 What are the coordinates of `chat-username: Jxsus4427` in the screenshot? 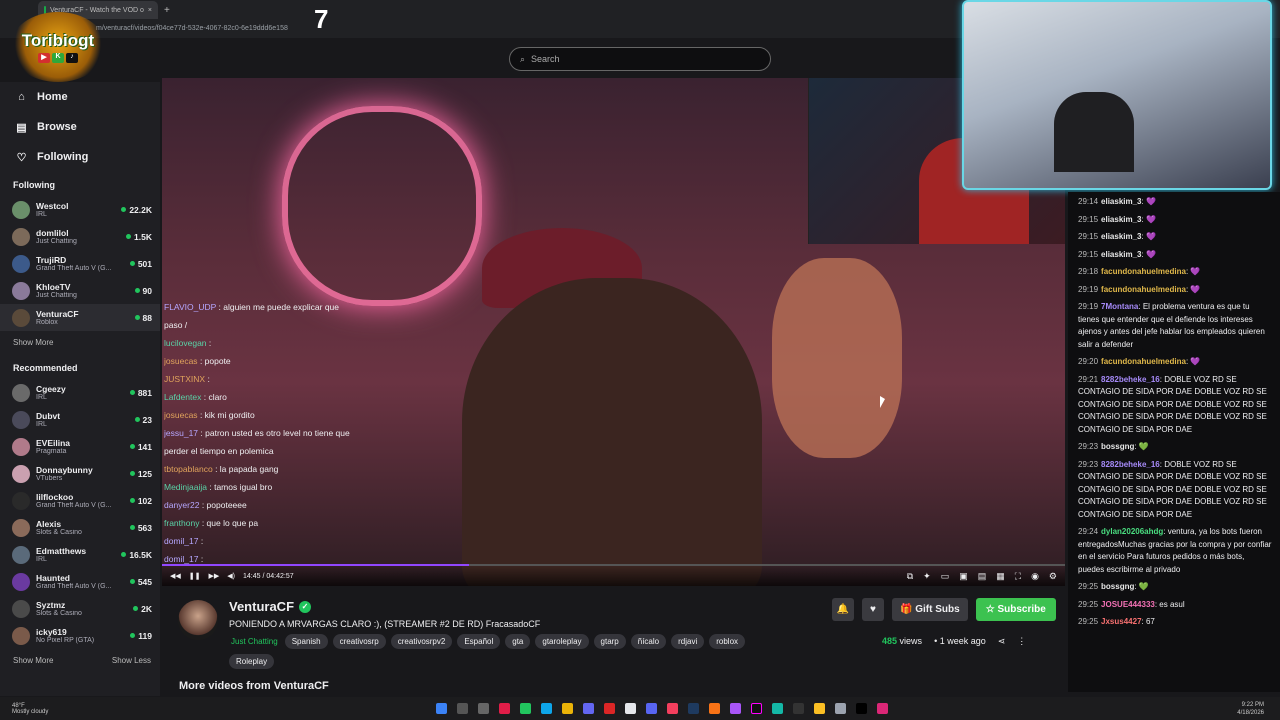 It's located at (1121, 621).